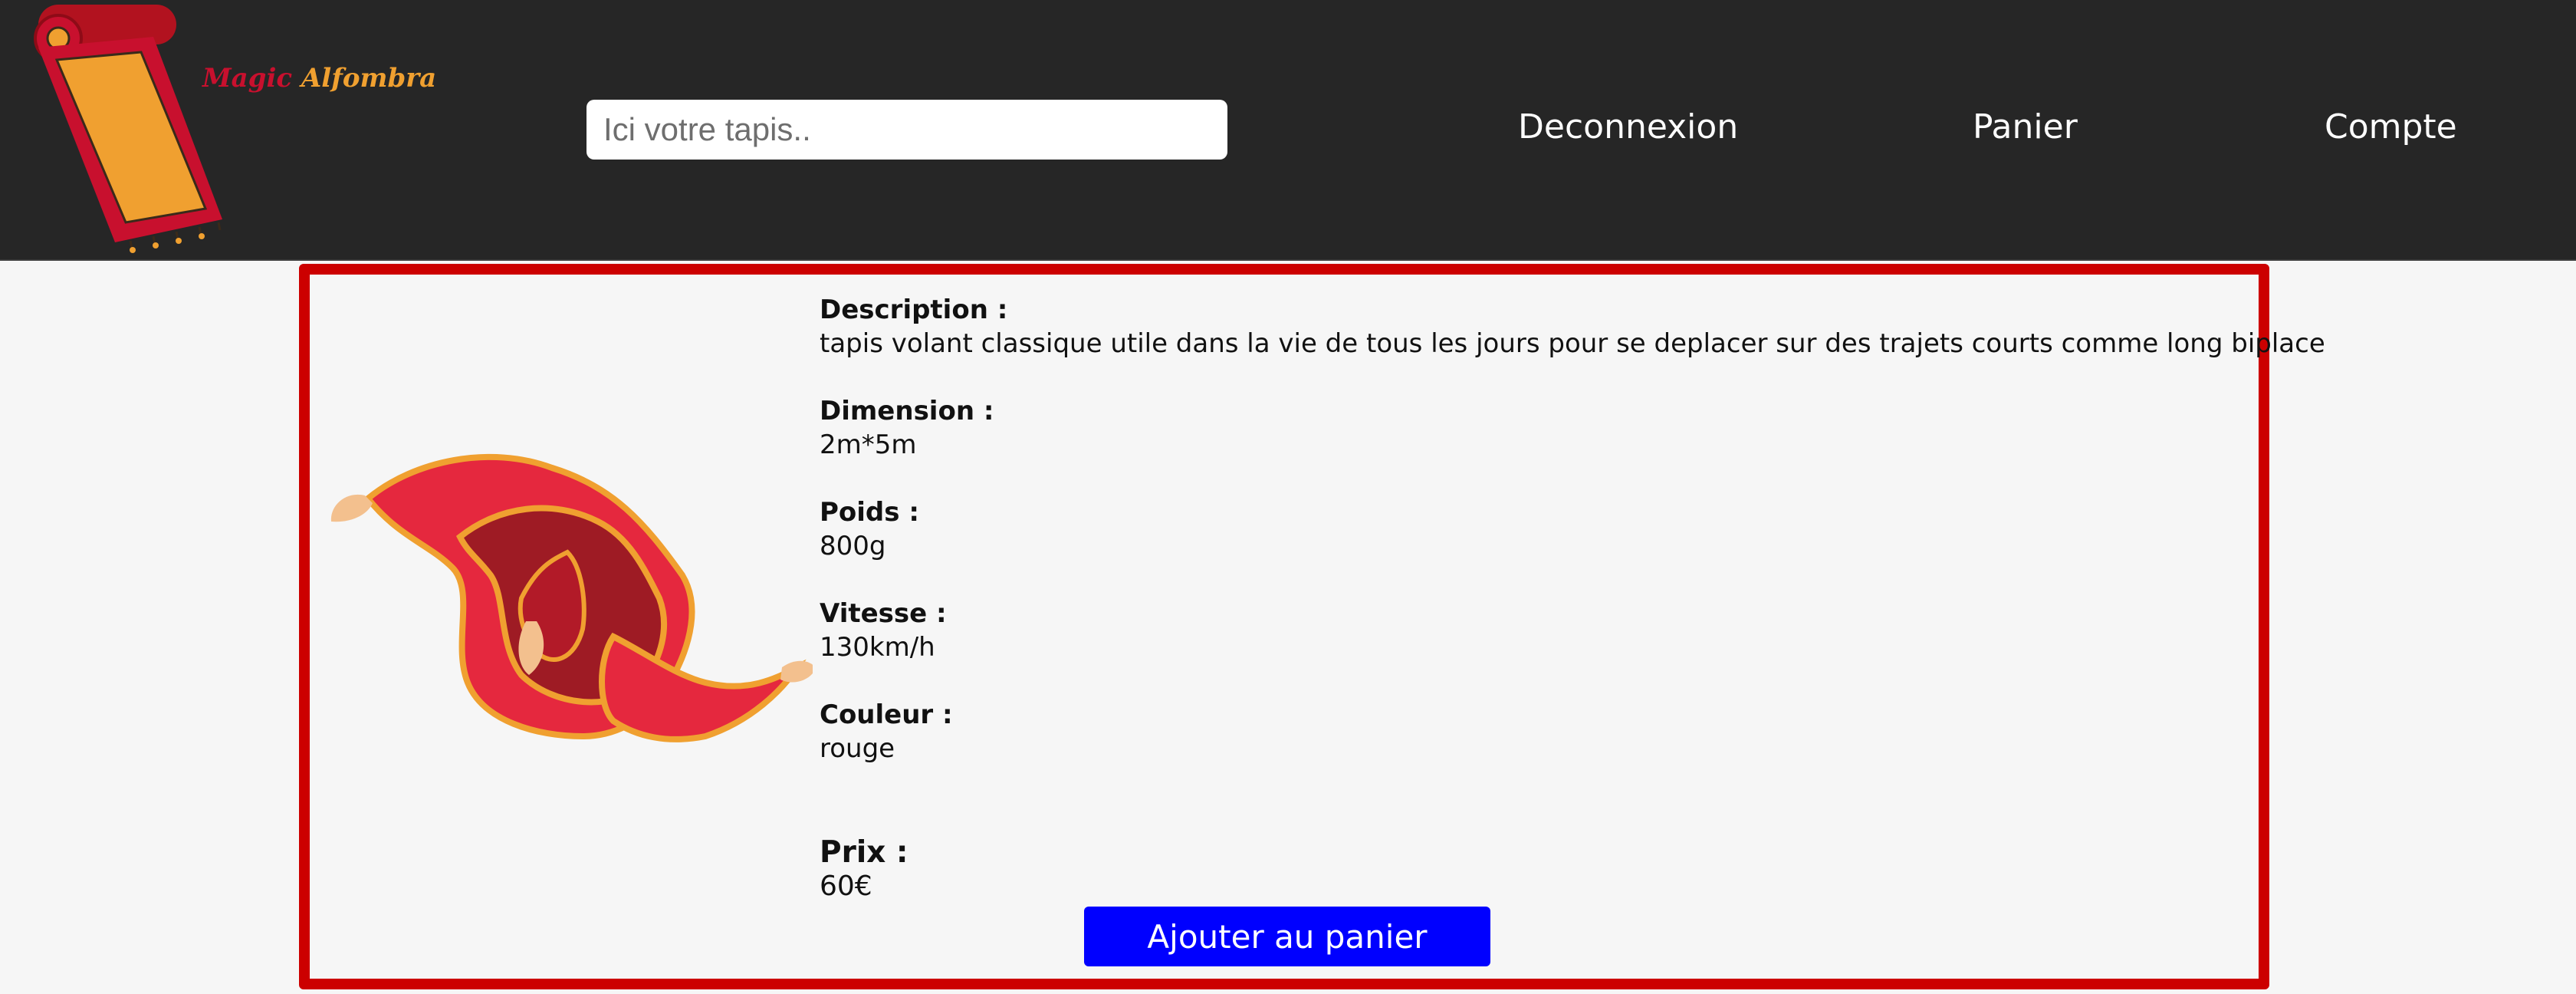 This screenshot has width=2576, height=994. What do you see at coordinates (877, 647) in the screenshot?
I see `speed-value: 130km/h` at bounding box center [877, 647].